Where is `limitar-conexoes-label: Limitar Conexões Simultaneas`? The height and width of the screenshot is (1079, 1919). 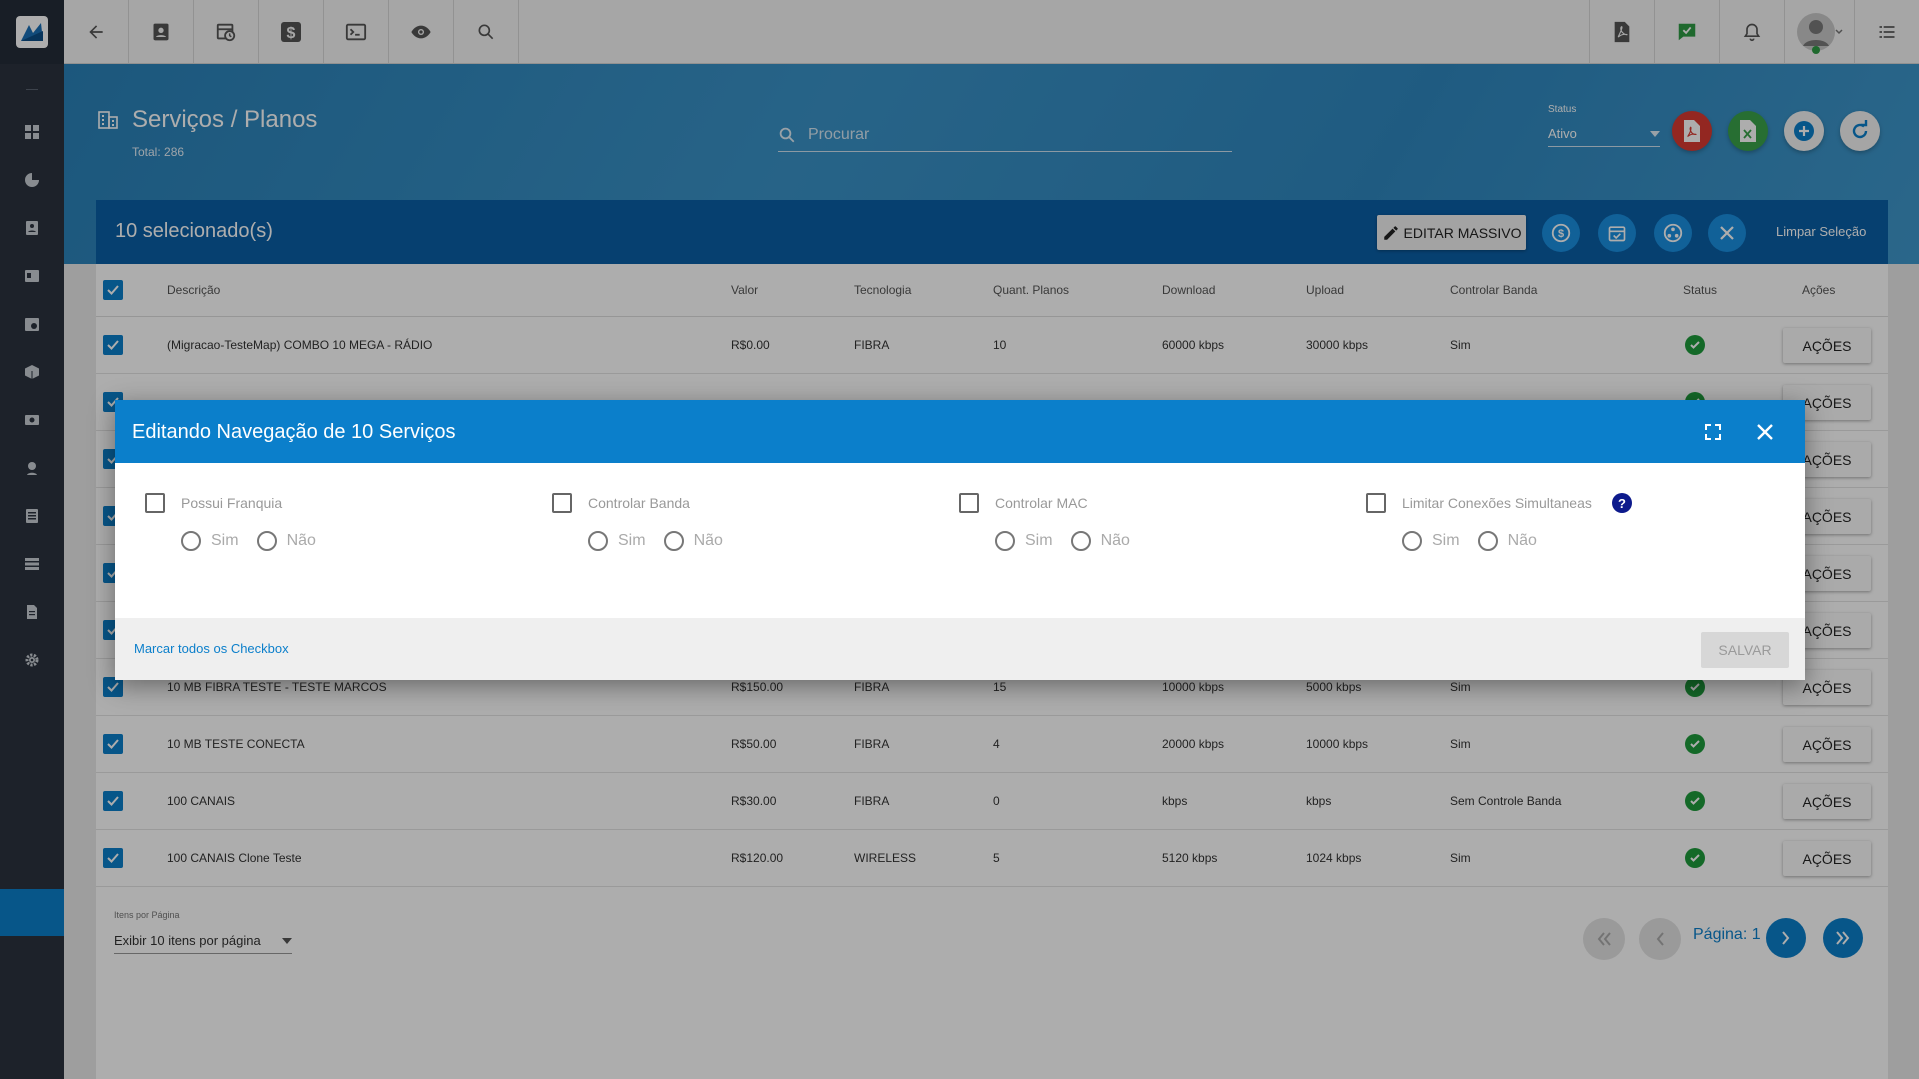
limitar-conexoes-label: Limitar Conexões Simultaneas is located at coordinates (1497, 503).